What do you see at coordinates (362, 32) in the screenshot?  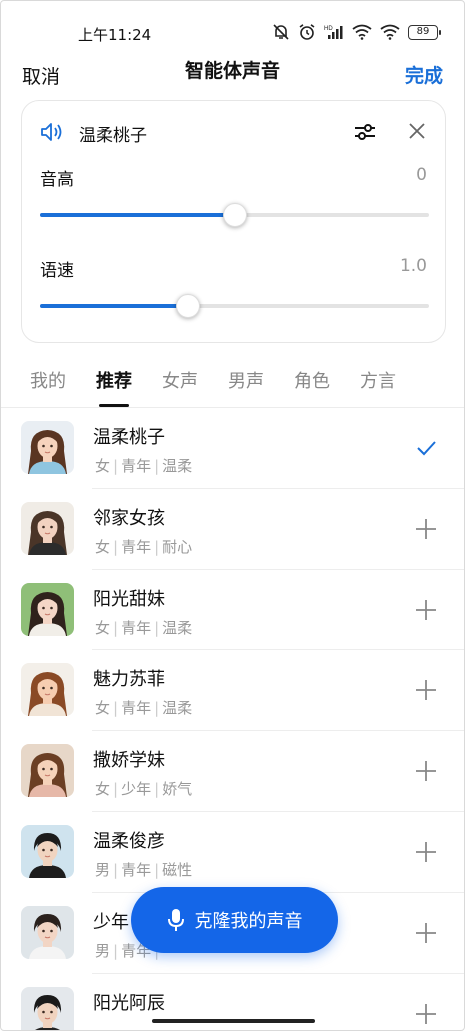 I see `wifi-icon` at bounding box center [362, 32].